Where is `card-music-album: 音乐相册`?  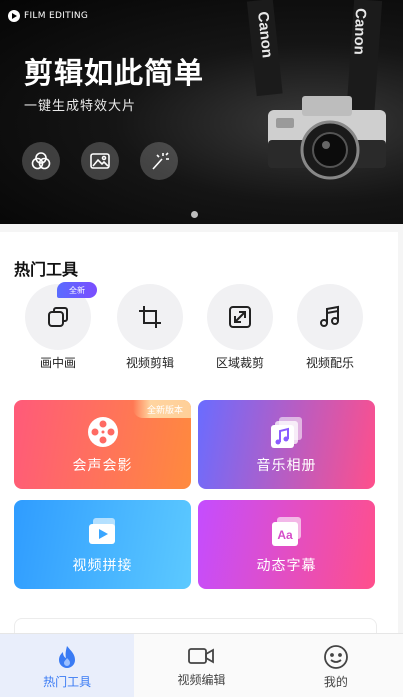
card-music-album: 音乐相册 is located at coordinates (286, 444).